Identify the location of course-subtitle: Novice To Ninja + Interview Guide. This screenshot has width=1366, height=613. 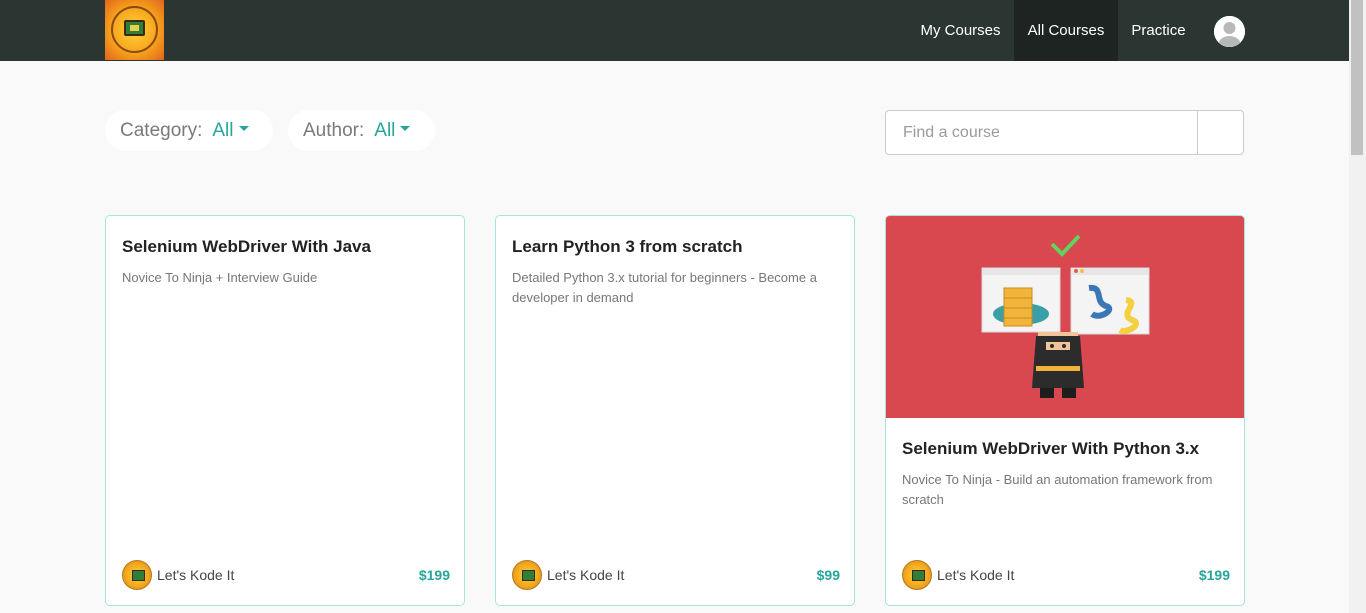
(220, 277).